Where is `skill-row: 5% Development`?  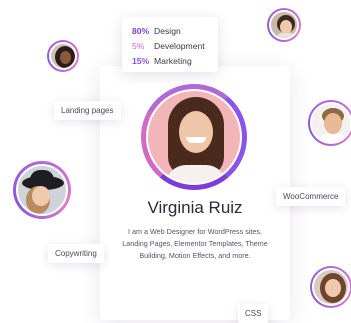 skill-row: 5% Development is located at coordinates (175, 45).